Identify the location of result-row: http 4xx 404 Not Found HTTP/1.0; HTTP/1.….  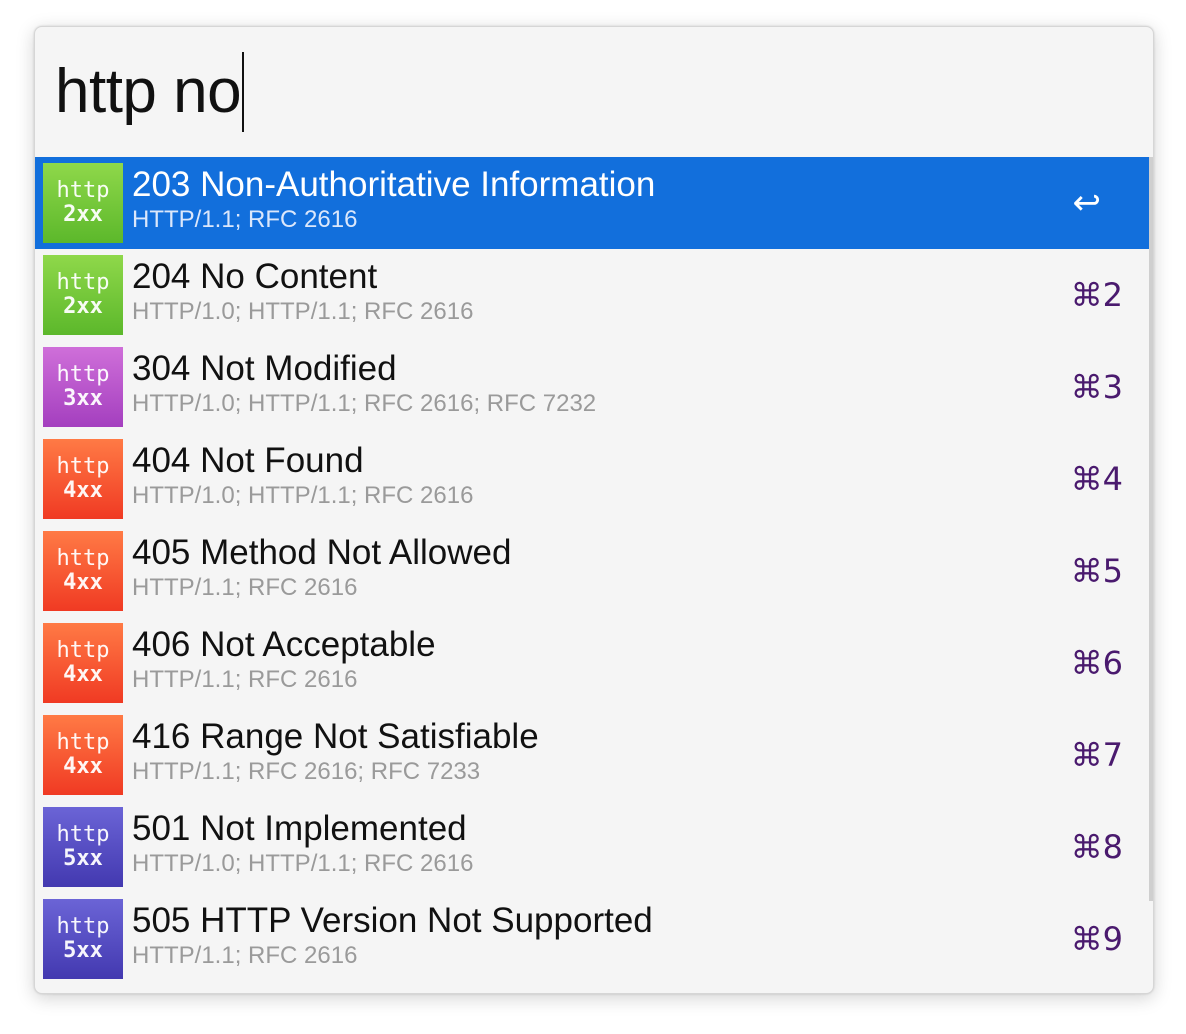
(592, 479).